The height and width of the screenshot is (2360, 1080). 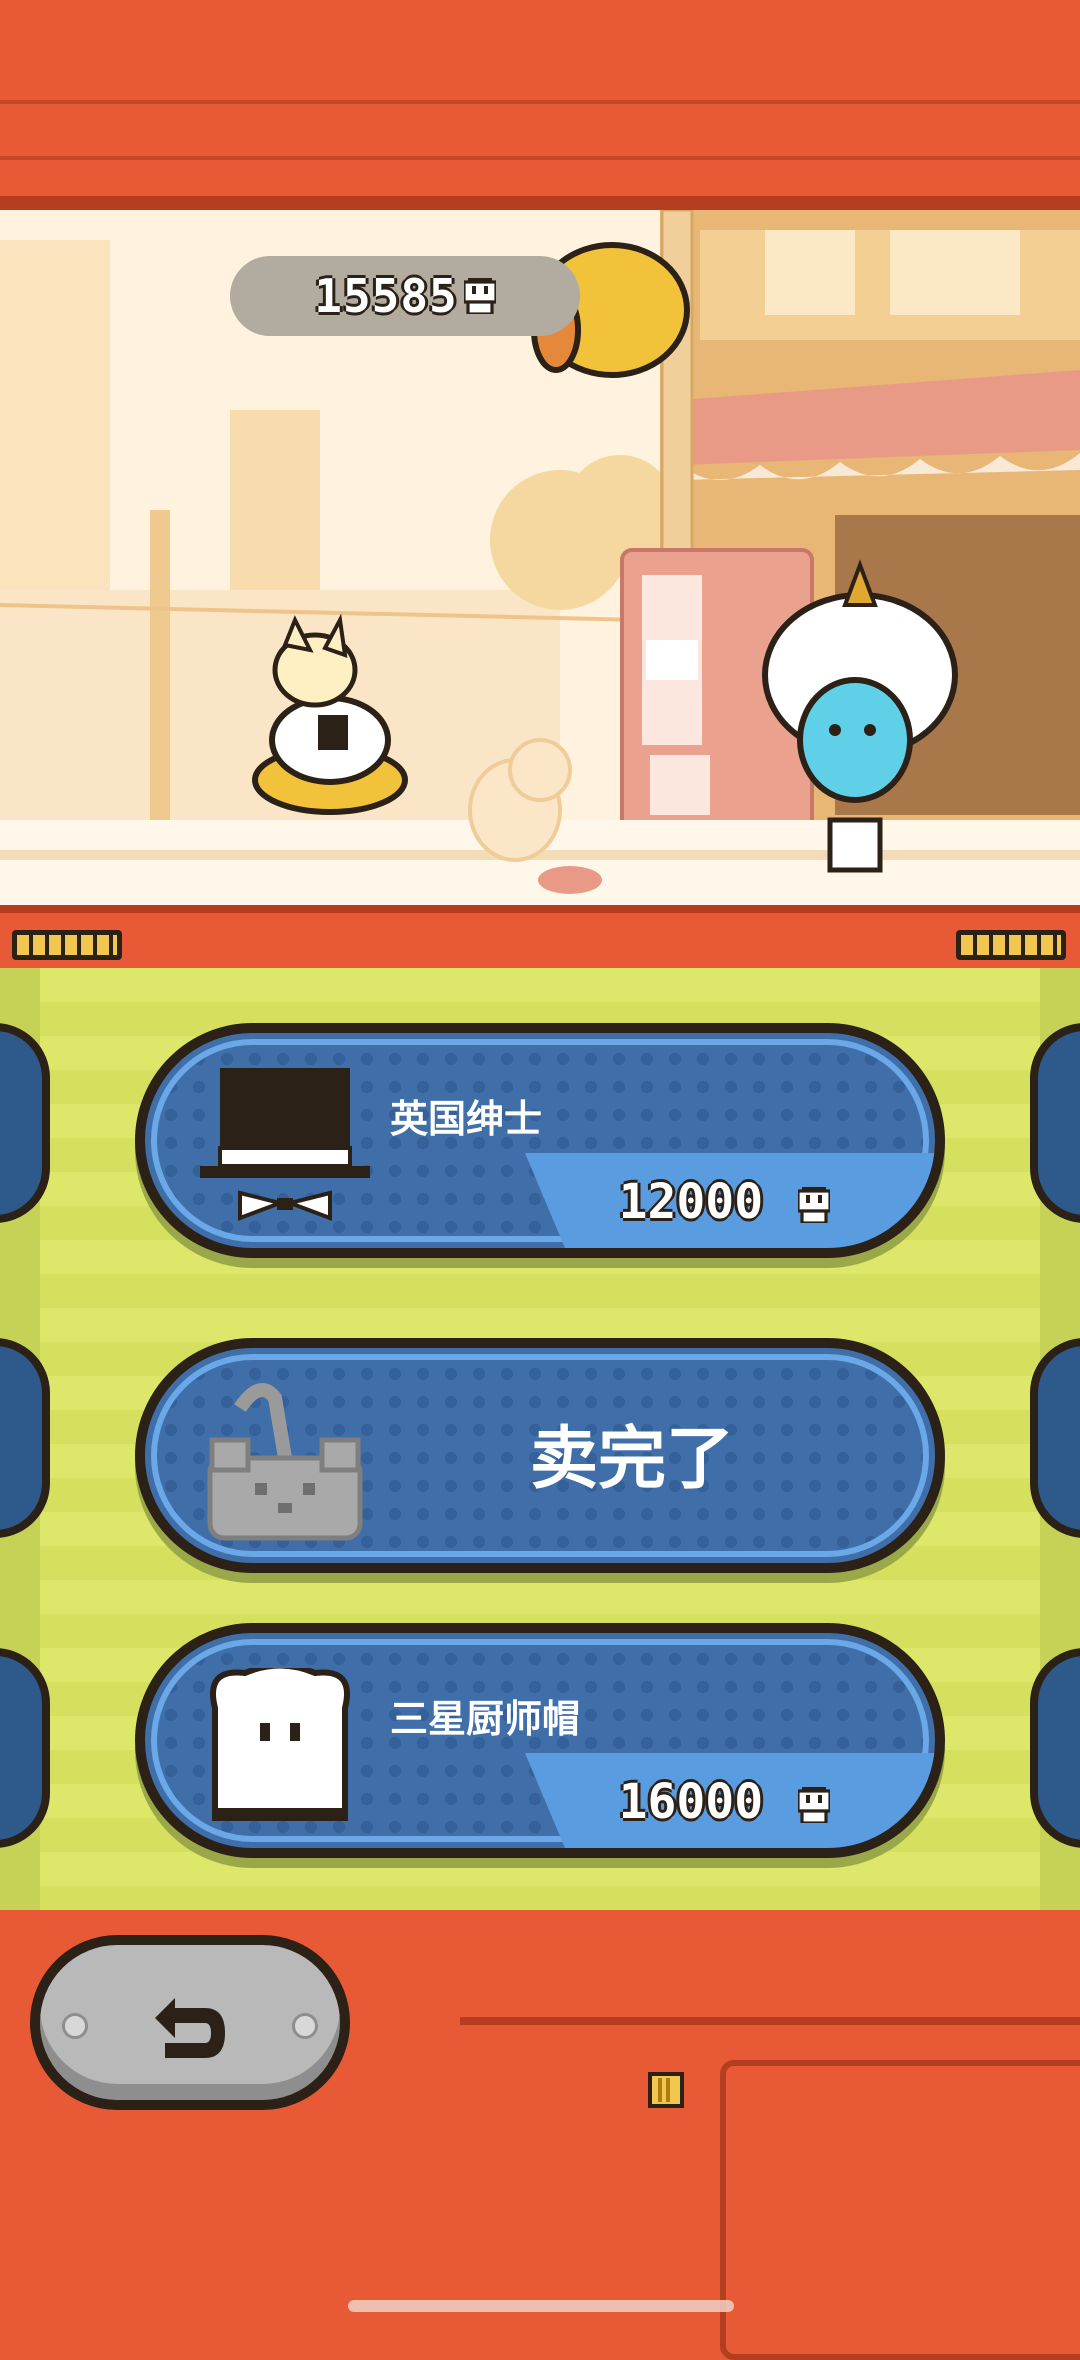 What do you see at coordinates (632, 1459) in the screenshot?
I see `sold-out-label: 卖完了` at bounding box center [632, 1459].